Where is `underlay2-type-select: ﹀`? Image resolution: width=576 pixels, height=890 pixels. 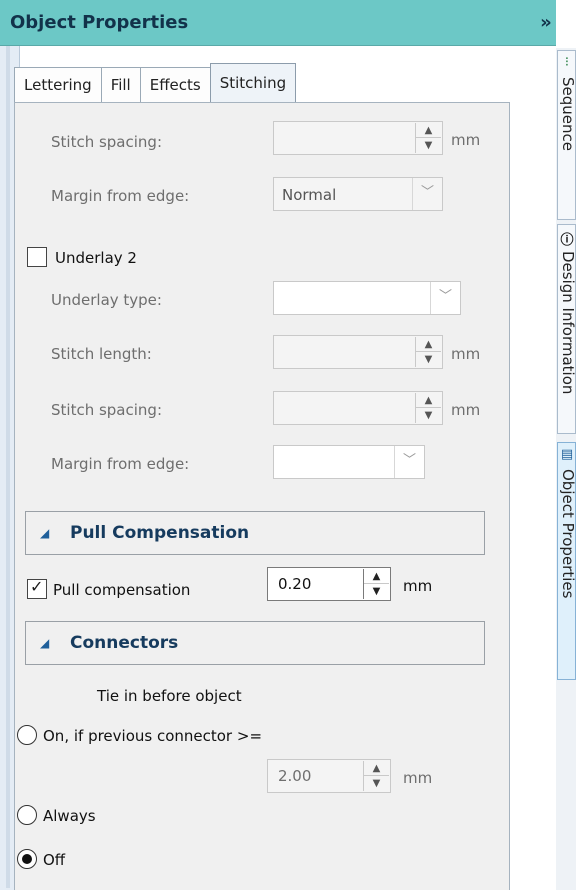
underlay2-type-select: ﹀ is located at coordinates (367, 298).